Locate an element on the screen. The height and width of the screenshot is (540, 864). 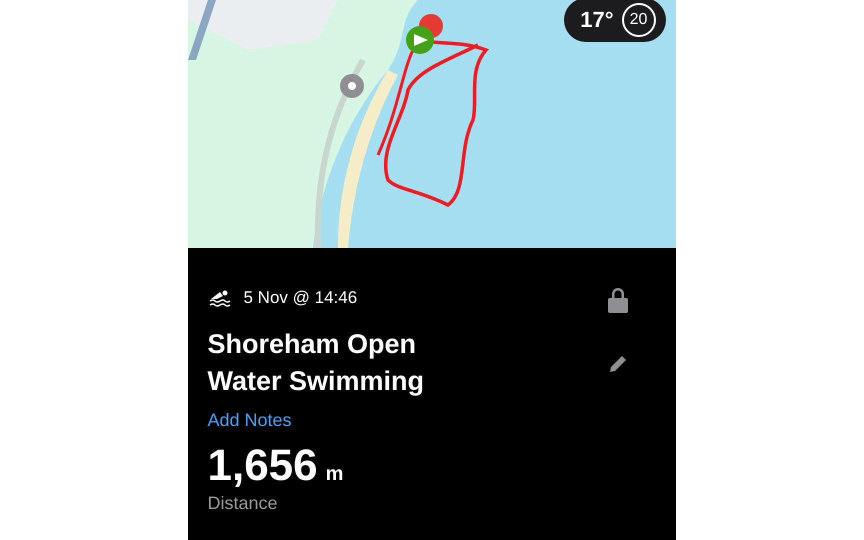
activity-title: Shoreham Open Water Swimming is located at coordinates (317, 363).